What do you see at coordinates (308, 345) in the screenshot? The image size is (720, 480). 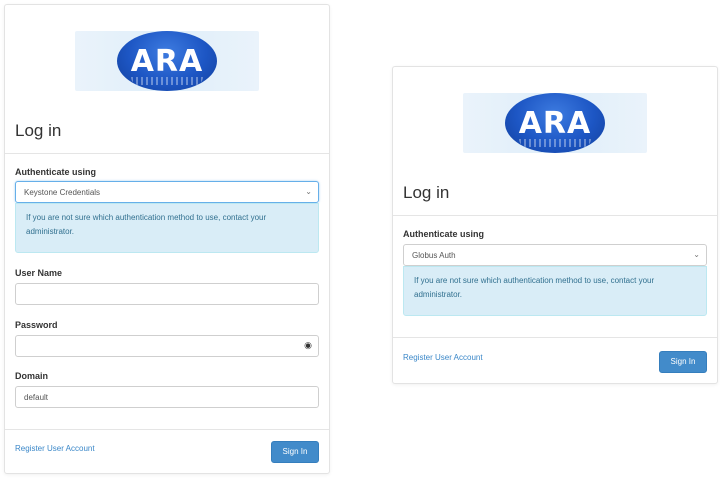 I see `eye-icon: ◉` at bounding box center [308, 345].